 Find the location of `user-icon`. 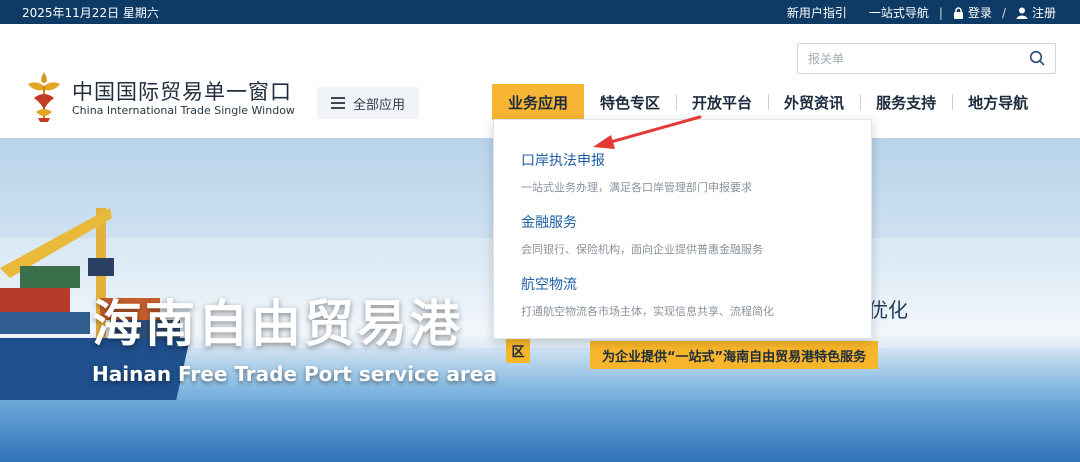

user-icon is located at coordinates (1022, 13).